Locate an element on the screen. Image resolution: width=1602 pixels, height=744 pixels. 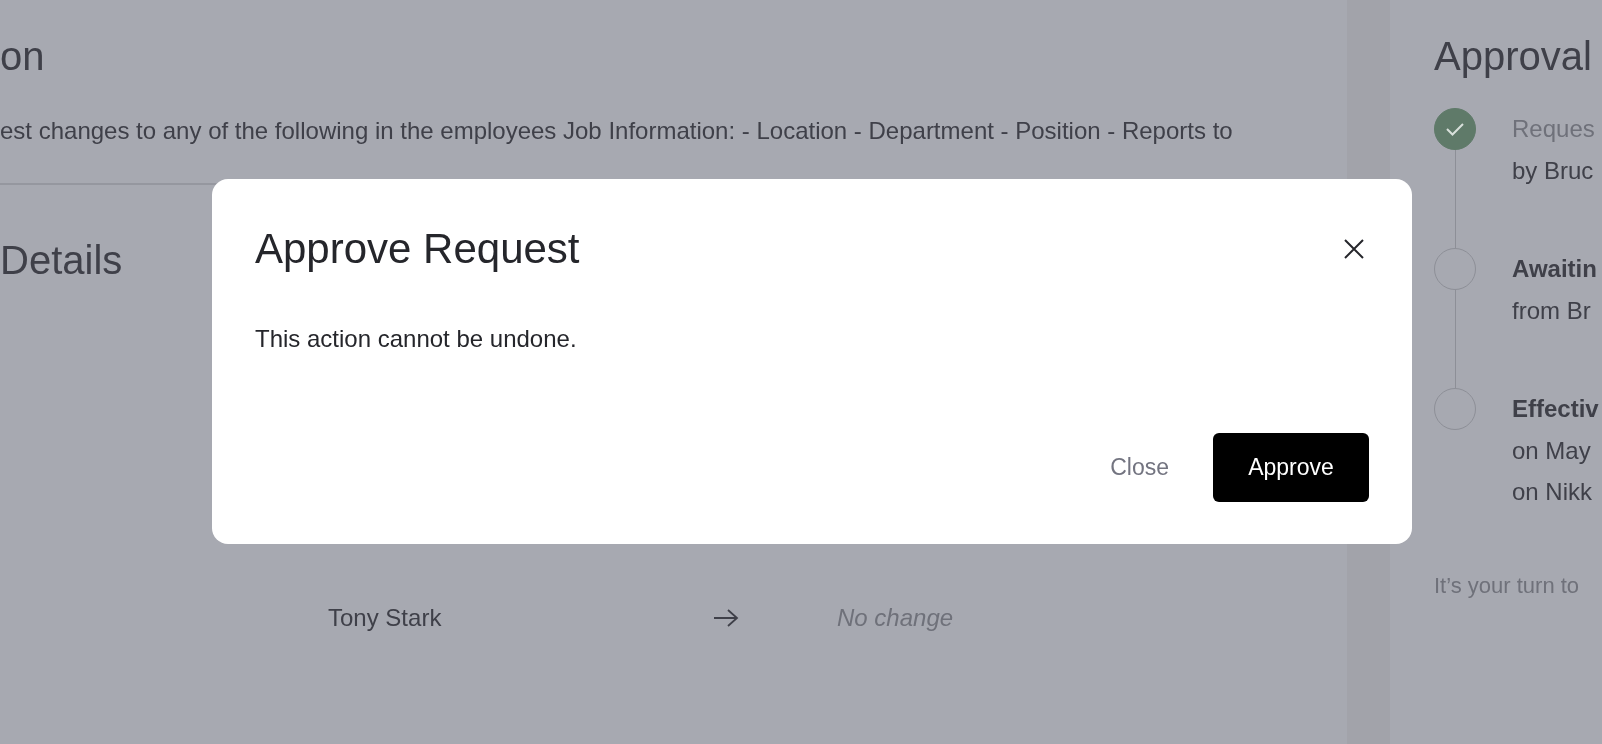
step-detail: by Bruc is located at coordinates (1553, 171).